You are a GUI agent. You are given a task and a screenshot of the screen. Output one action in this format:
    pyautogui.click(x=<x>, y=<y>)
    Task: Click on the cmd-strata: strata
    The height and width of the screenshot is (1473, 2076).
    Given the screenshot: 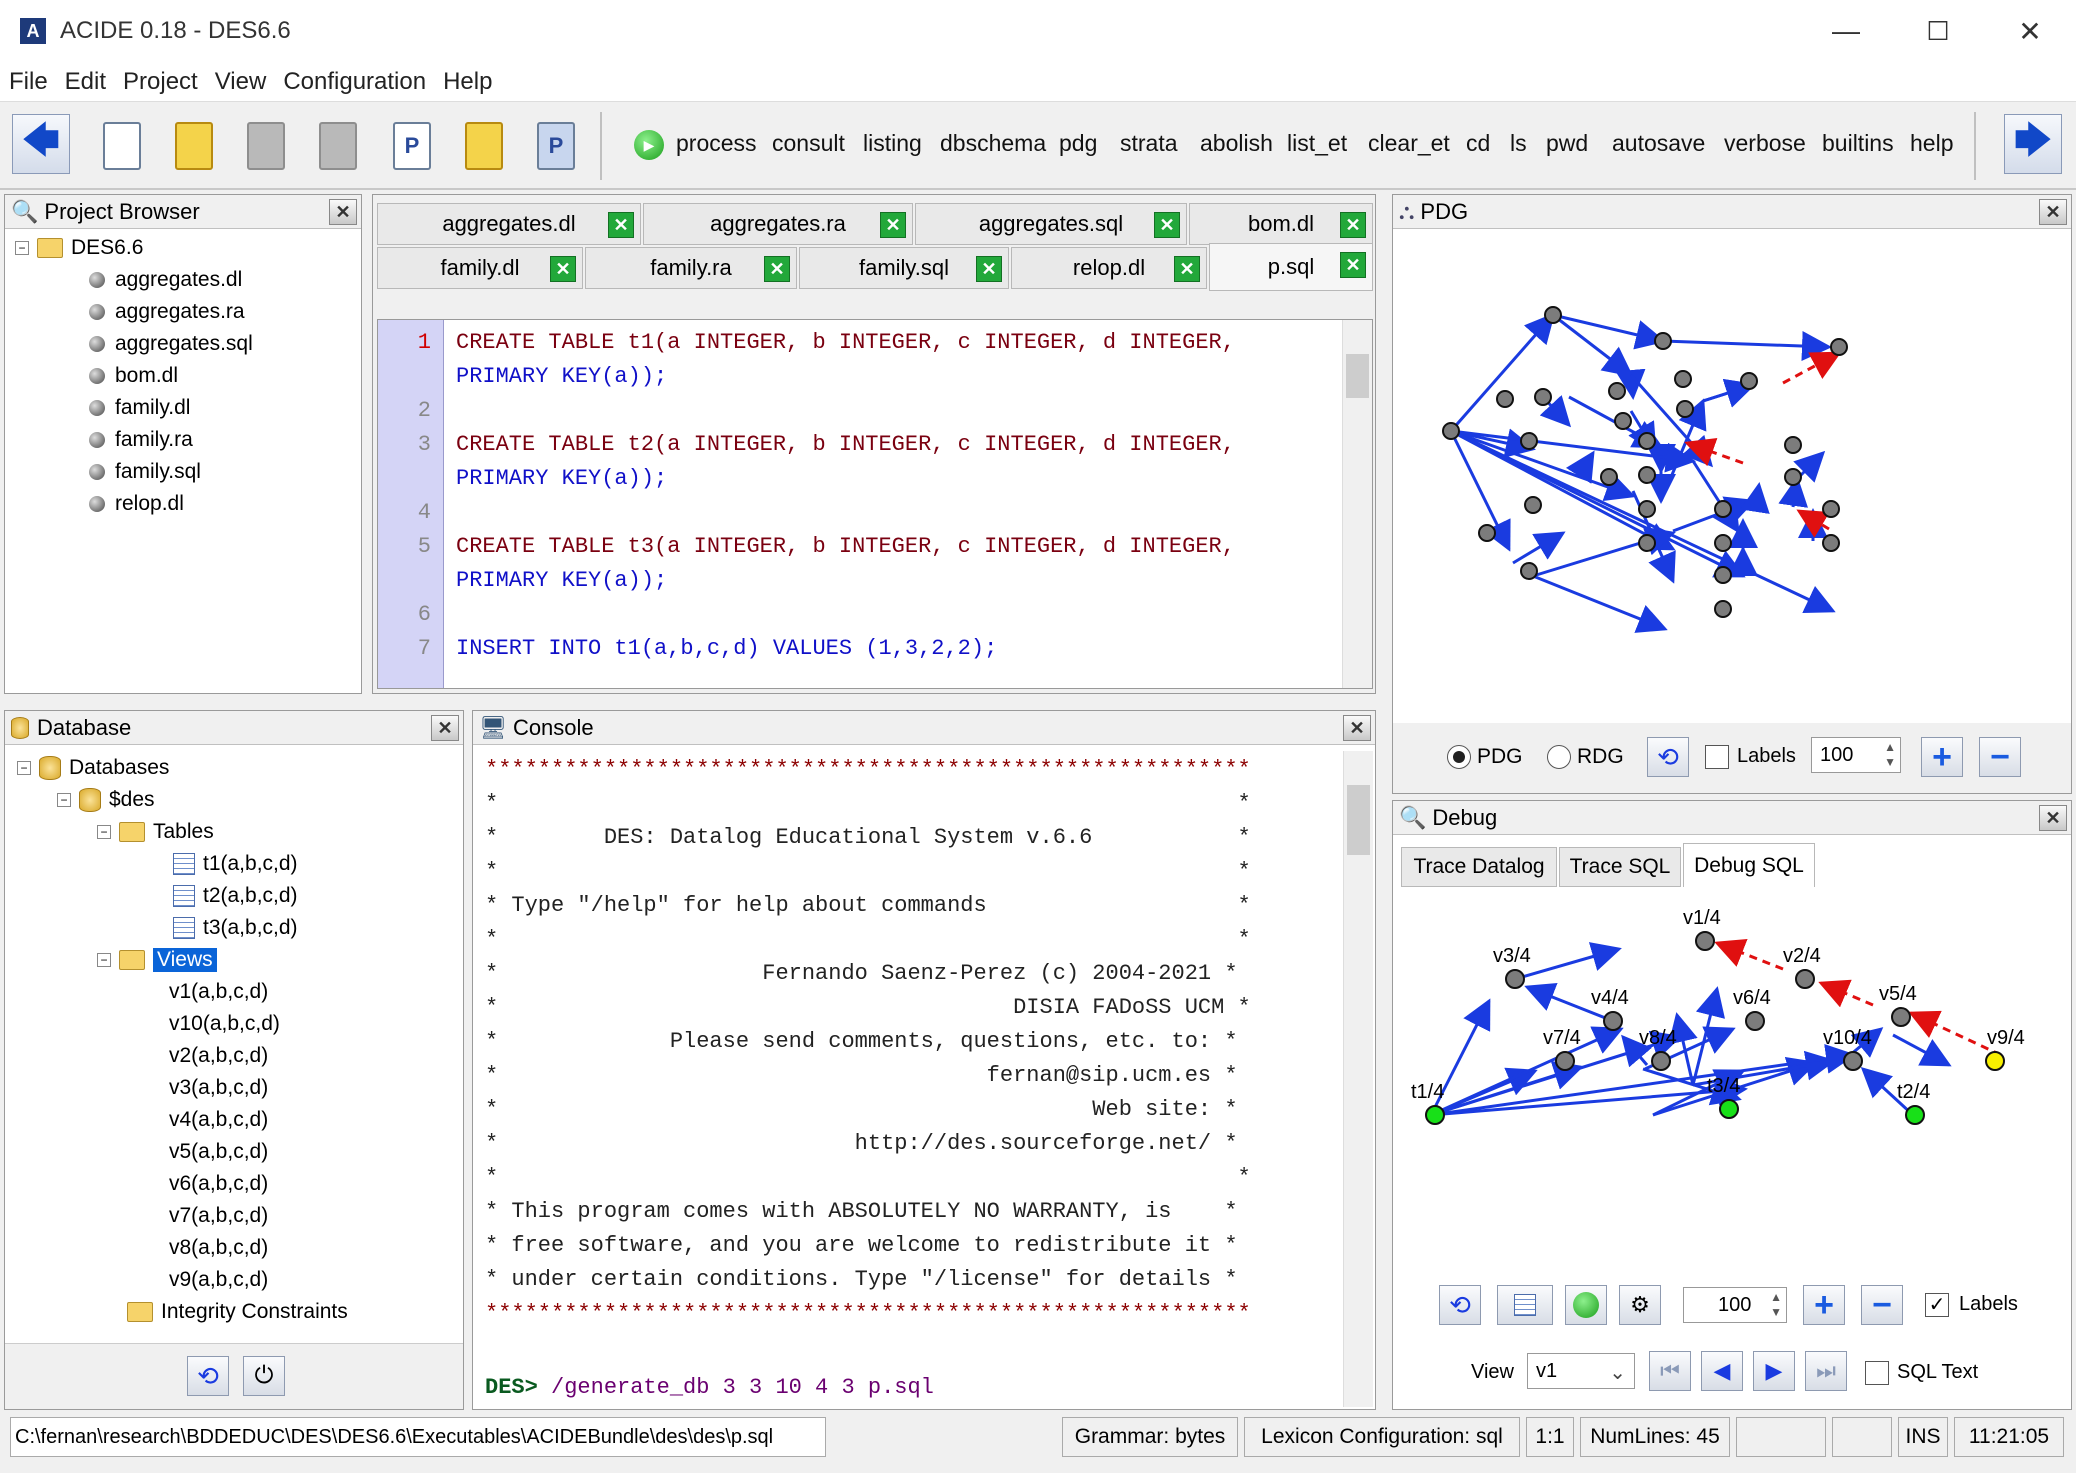 What is the action you would take?
    pyautogui.click(x=1149, y=143)
    